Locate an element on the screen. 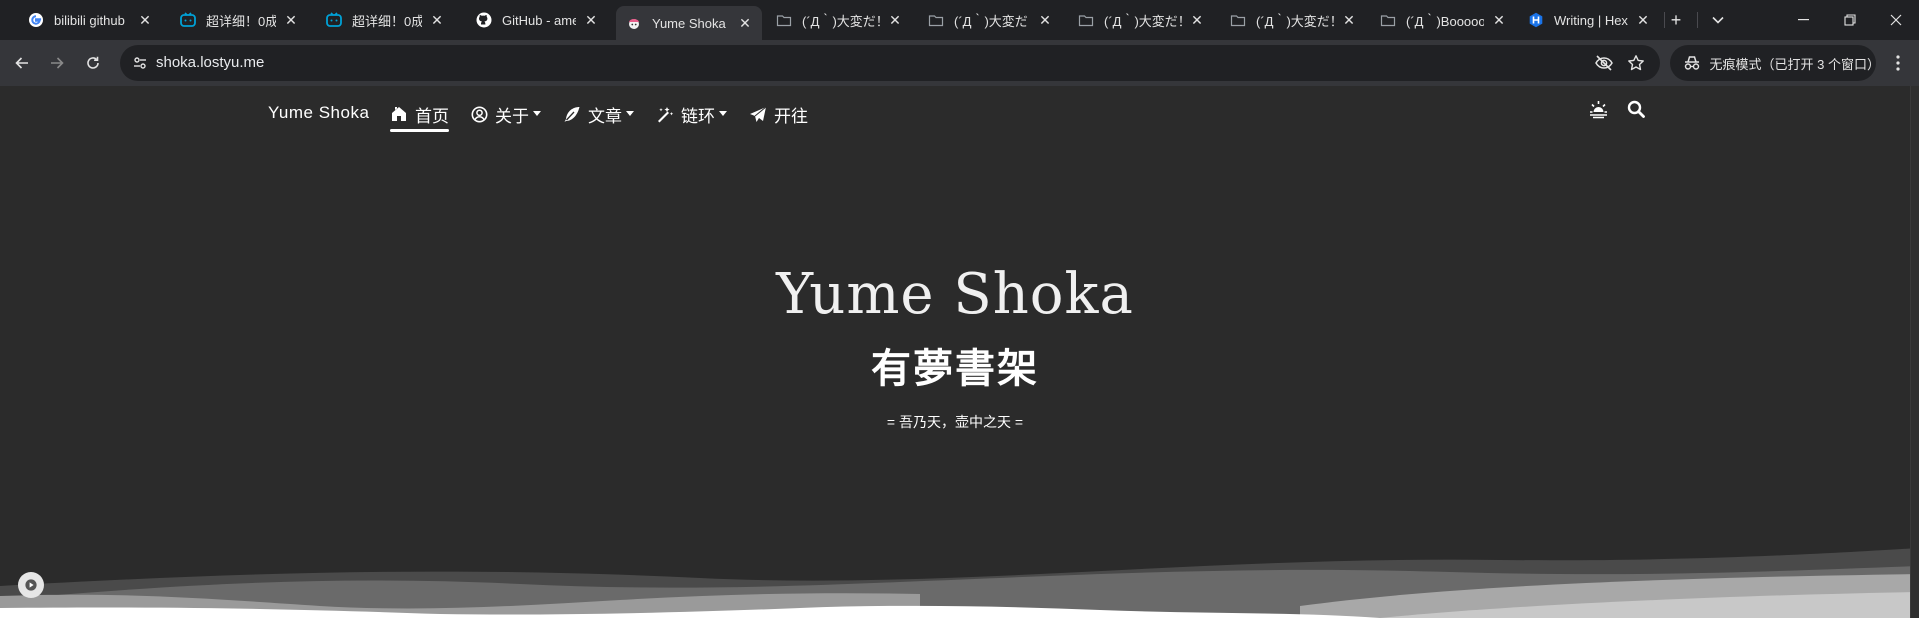 This screenshot has width=1919, height=618. nav-item-links: 链环 is located at coordinates (691, 114).